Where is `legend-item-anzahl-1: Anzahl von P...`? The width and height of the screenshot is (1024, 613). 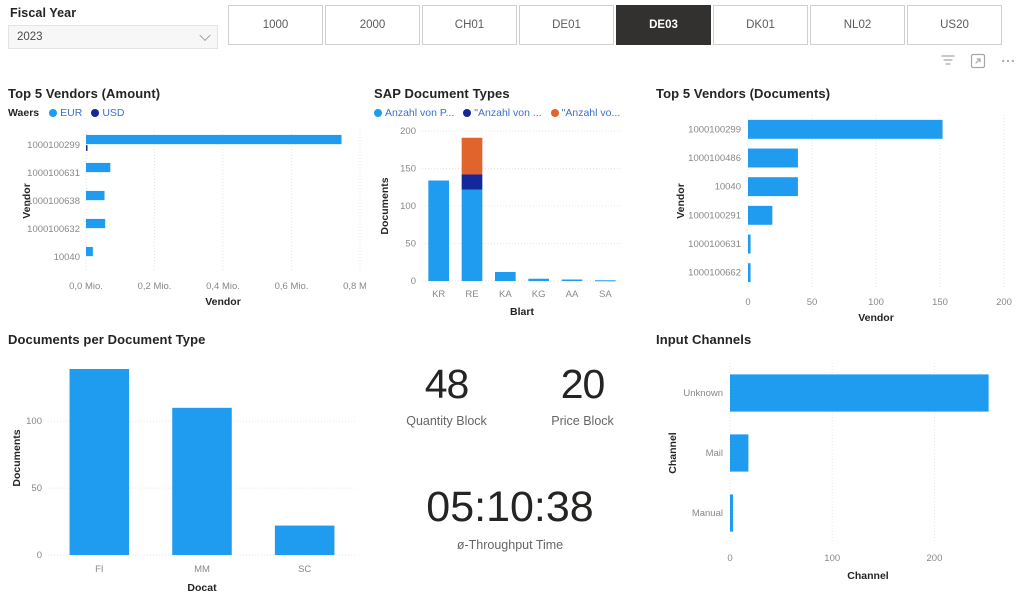 legend-item-anzahl-1: Anzahl von P... is located at coordinates (414, 113).